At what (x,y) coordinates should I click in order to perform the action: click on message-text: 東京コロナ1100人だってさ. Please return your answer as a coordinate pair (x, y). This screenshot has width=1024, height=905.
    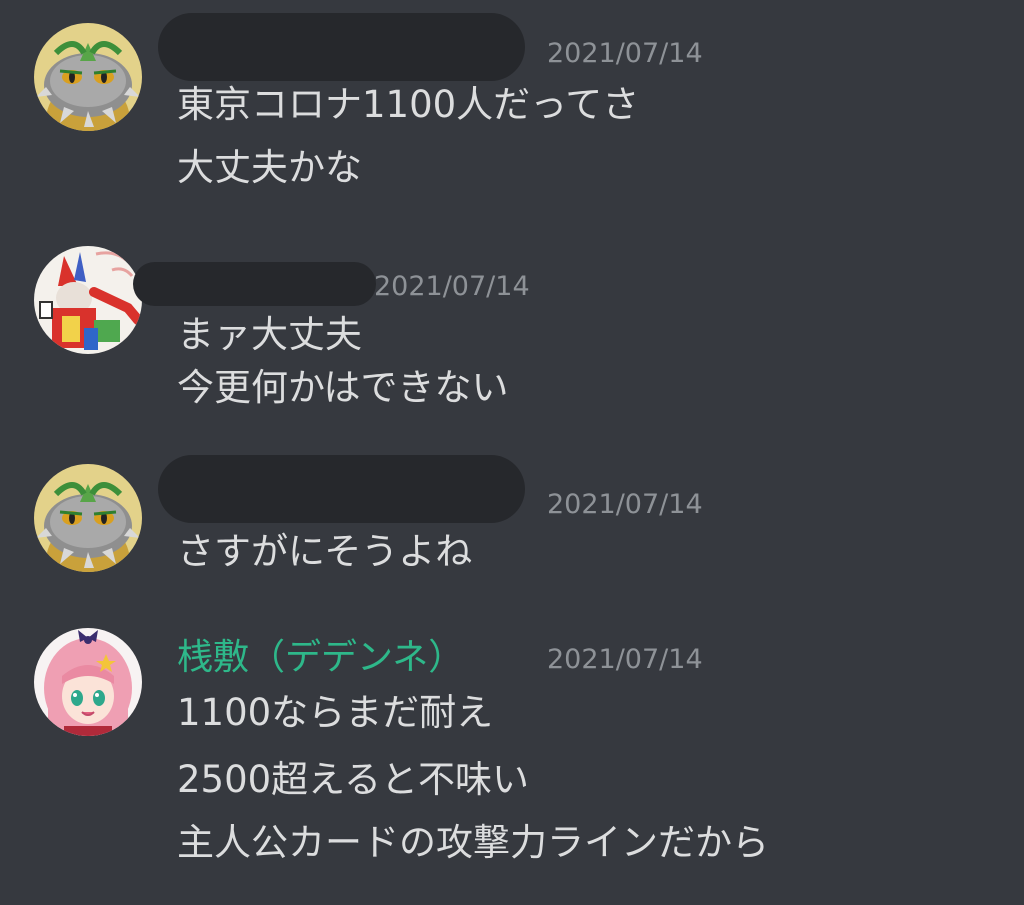
    Looking at the image, I should click on (408, 104).